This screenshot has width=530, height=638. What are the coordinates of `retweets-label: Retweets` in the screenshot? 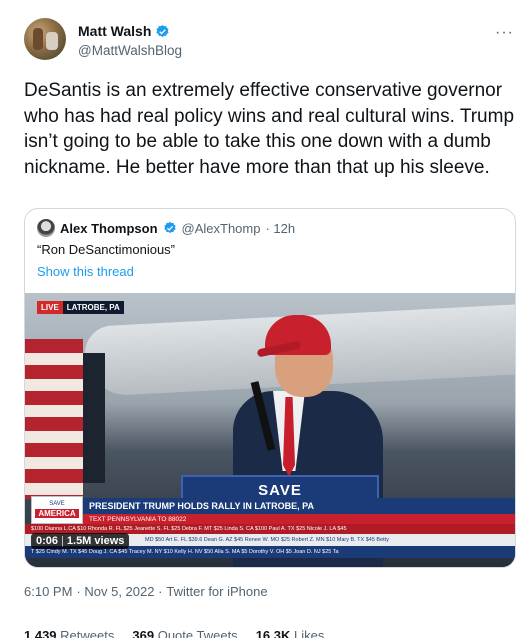 It's located at (87, 633).